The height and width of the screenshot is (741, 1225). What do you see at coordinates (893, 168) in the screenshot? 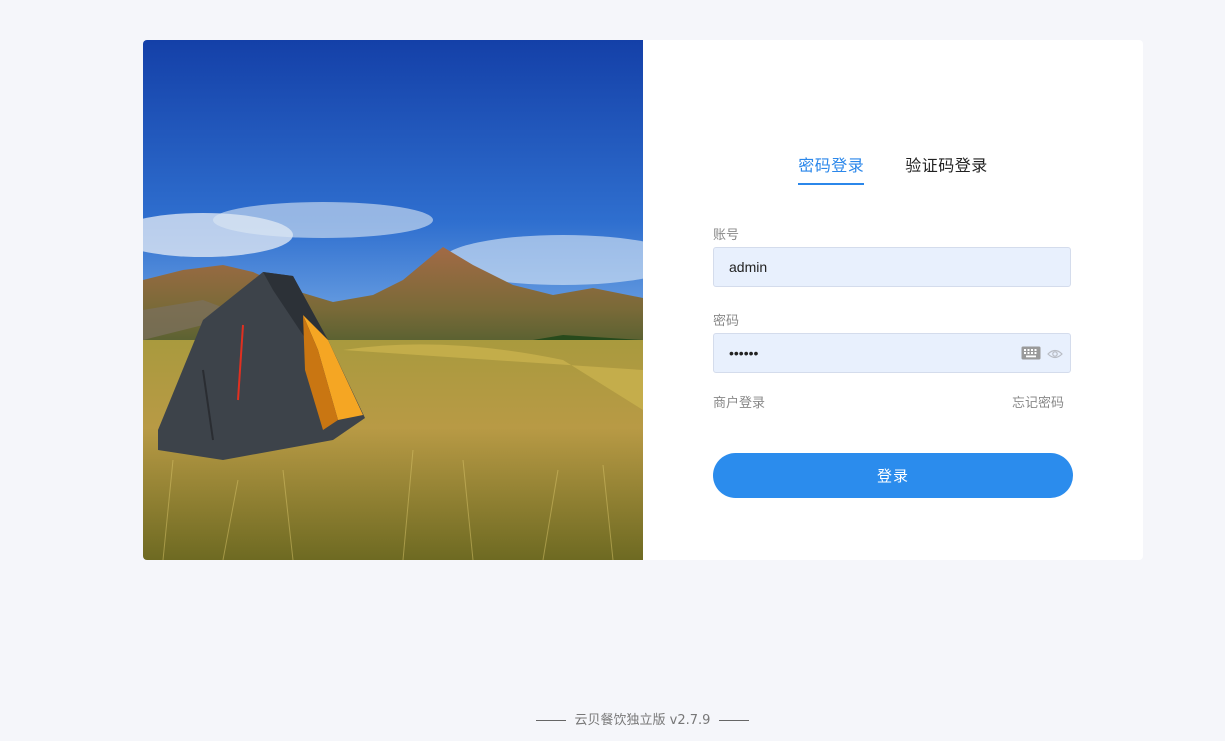
I see `login-tabs: 密码登录 验证码登录` at bounding box center [893, 168].